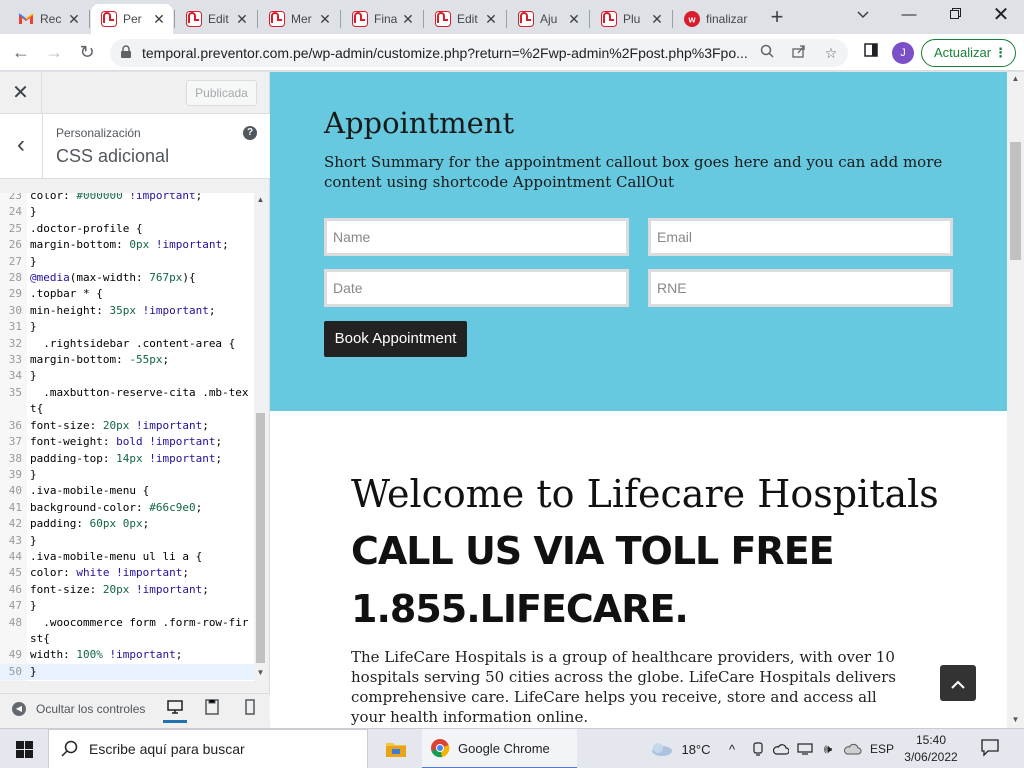  What do you see at coordinates (140, 426) in the screenshot?
I see `code-text: font-size: 20px !important;` at bounding box center [140, 426].